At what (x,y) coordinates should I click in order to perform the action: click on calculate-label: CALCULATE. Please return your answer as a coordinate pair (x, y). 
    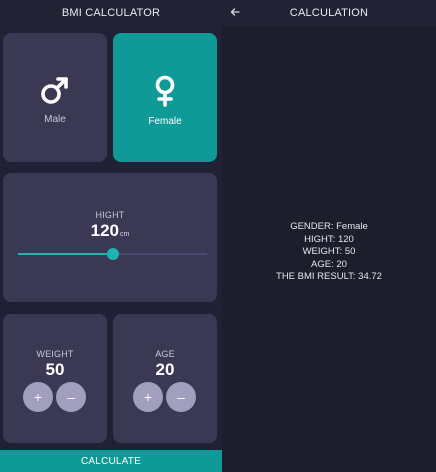
    Looking at the image, I should click on (111, 461).